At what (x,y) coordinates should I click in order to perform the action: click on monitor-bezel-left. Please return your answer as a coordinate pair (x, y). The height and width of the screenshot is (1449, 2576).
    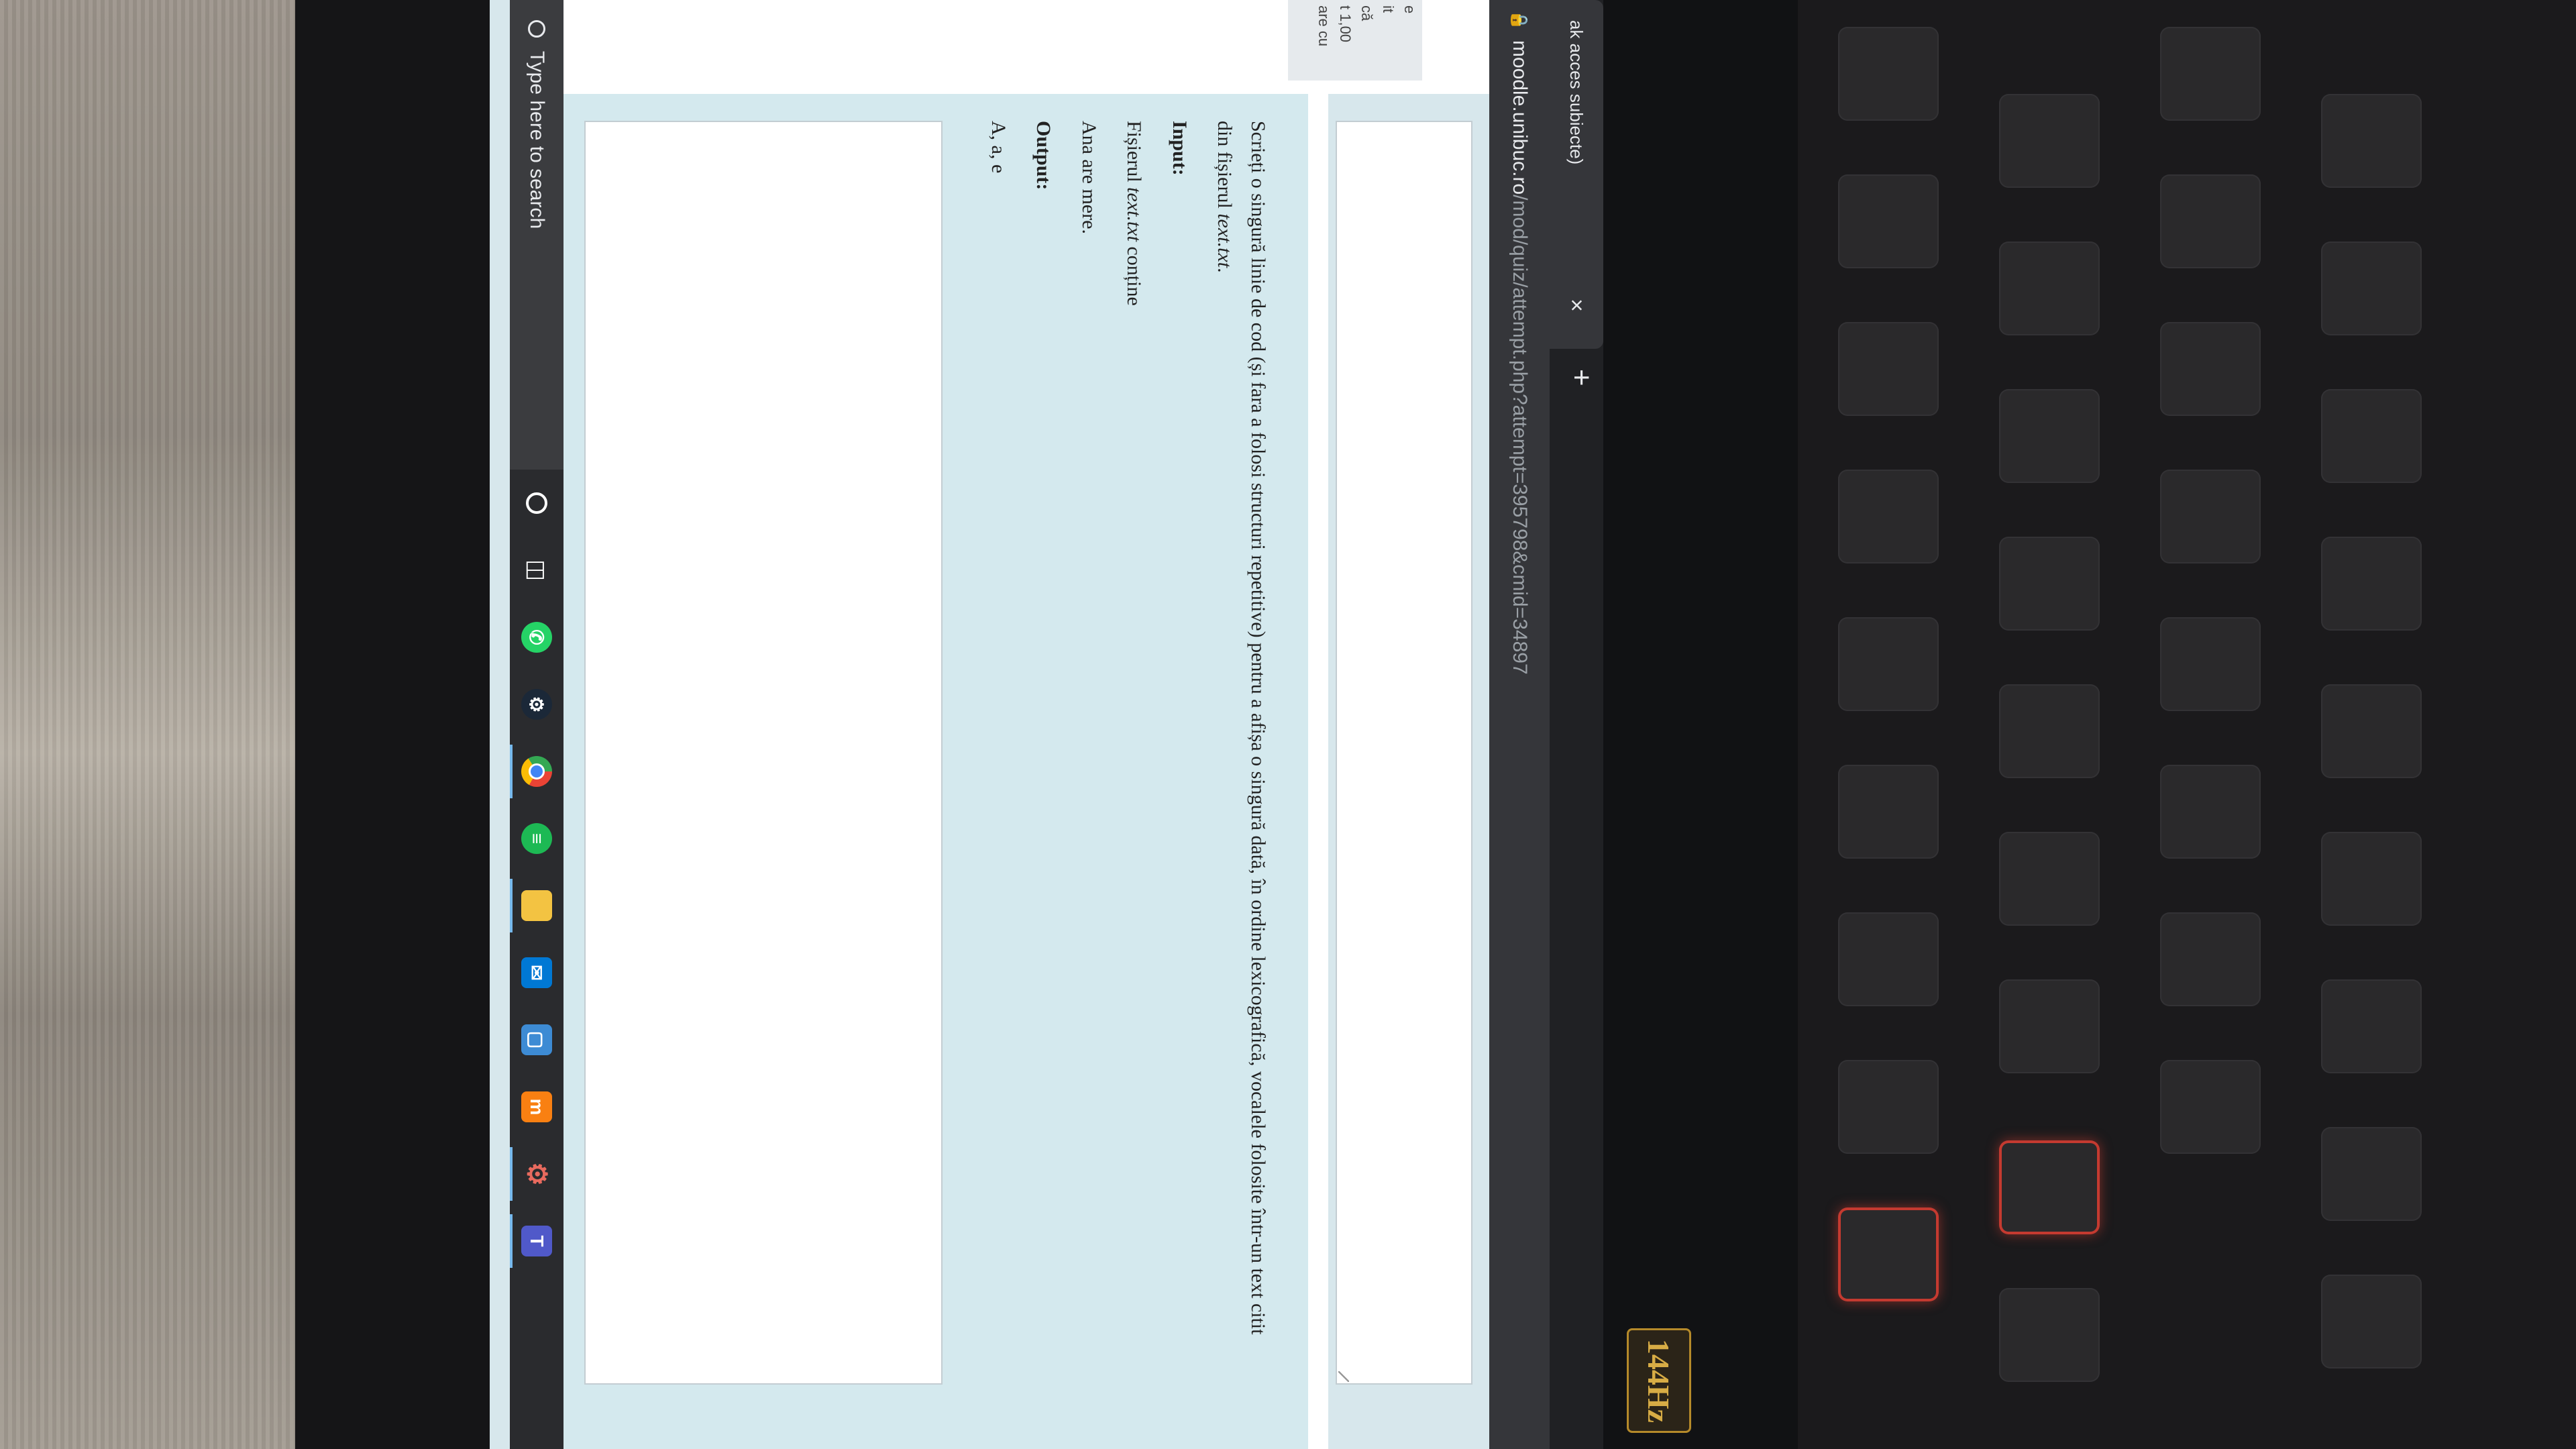
    Looking at the image, I should click on (395, 724).